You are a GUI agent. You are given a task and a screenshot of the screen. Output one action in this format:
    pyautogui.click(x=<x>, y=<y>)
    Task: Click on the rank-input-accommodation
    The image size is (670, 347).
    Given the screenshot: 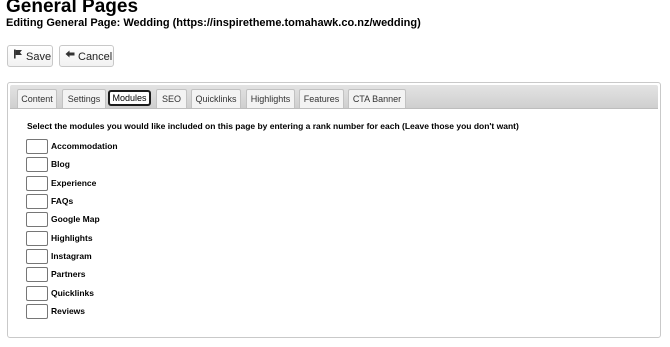 What is the action you would take?
    pyautogui.click(x=37, y=146)
    